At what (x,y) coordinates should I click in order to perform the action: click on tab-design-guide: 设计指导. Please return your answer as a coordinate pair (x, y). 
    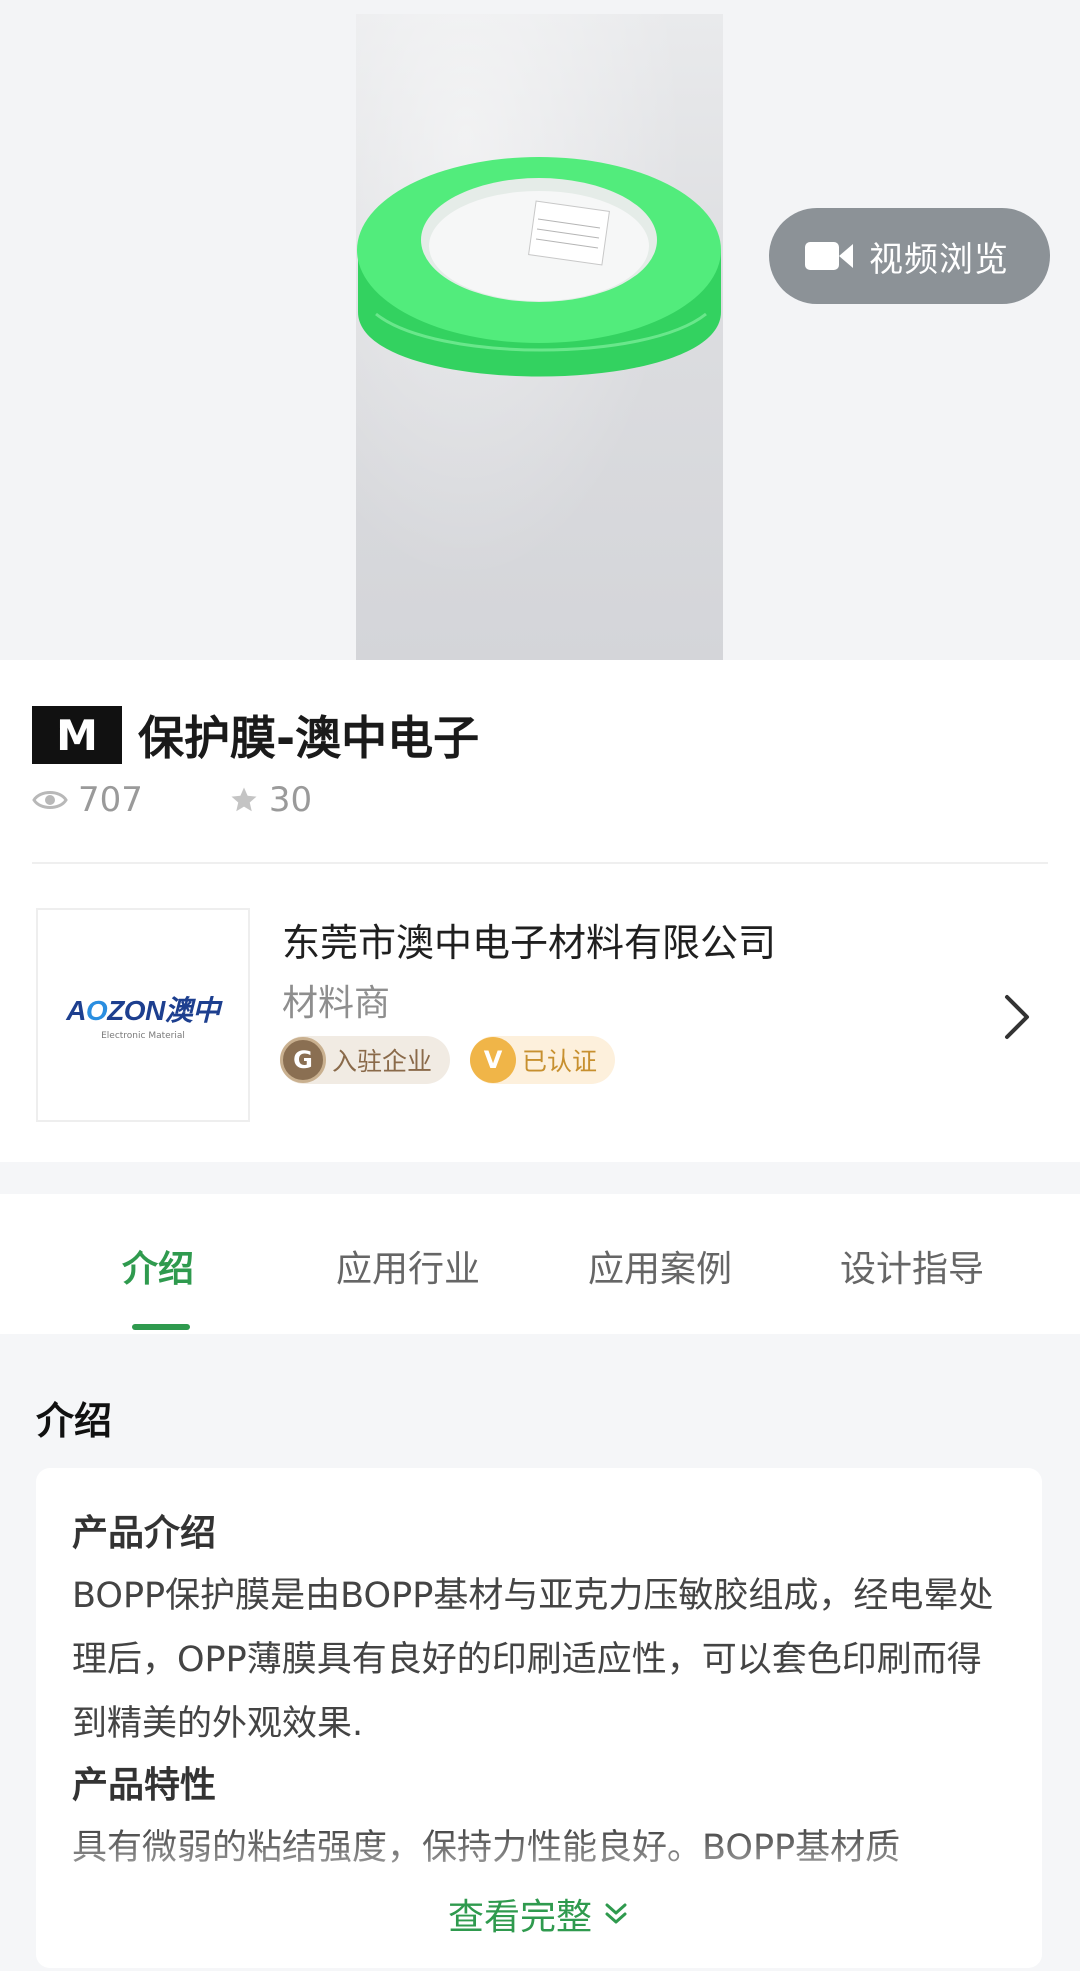
    Looking at the image, I should click on (912, 1266).